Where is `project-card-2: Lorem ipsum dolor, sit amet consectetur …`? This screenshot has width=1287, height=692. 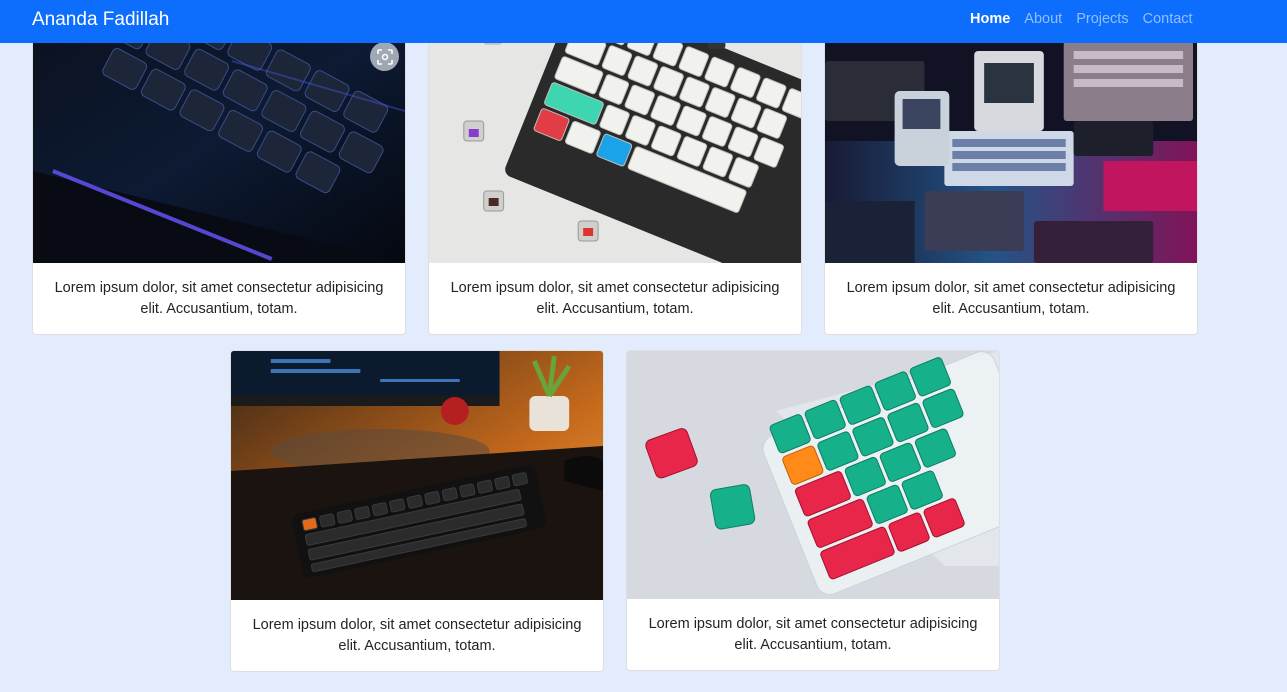
project-card-2: Lorem ipsum dolor, sit amet consectetur … is located at coordinates (615, 177).